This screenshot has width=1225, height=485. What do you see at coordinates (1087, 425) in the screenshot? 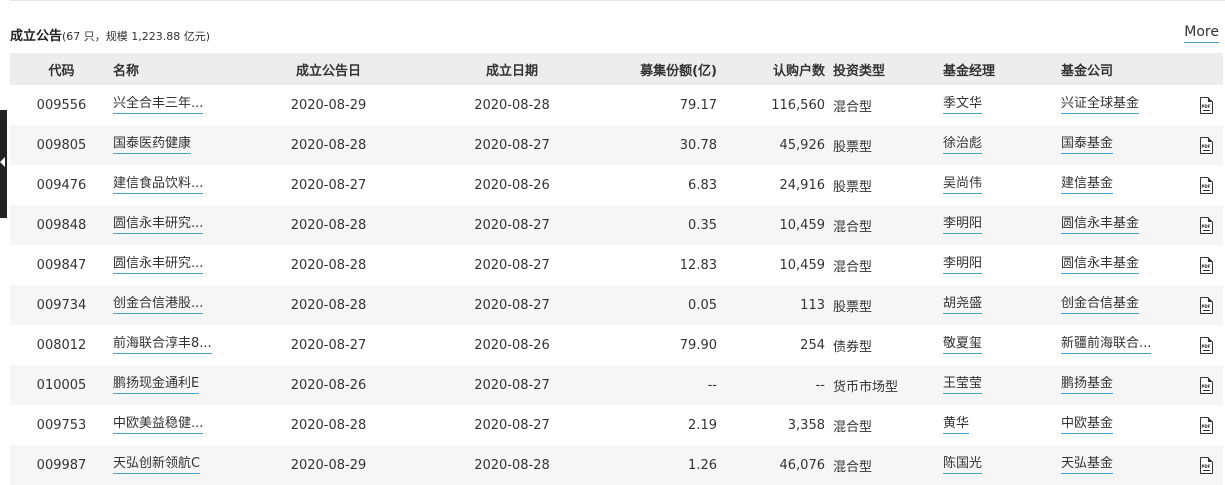
I see `company-link: 中欧基金` at bounding box center [1087, 425].